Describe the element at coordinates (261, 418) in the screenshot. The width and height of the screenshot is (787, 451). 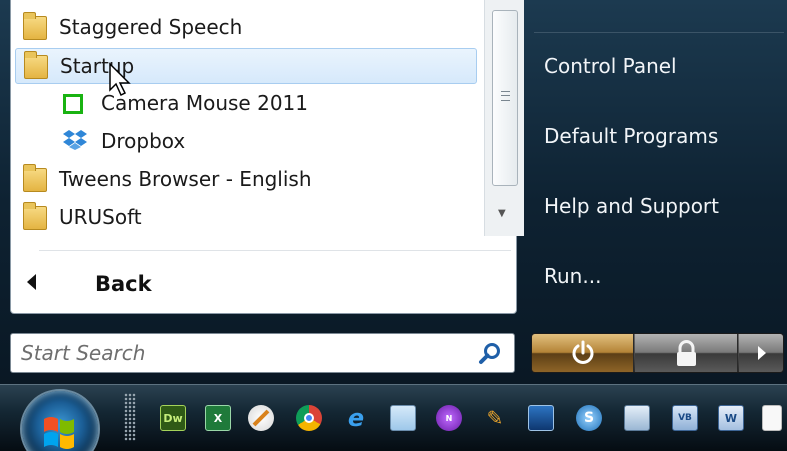
I see `paint-icon` at that location.